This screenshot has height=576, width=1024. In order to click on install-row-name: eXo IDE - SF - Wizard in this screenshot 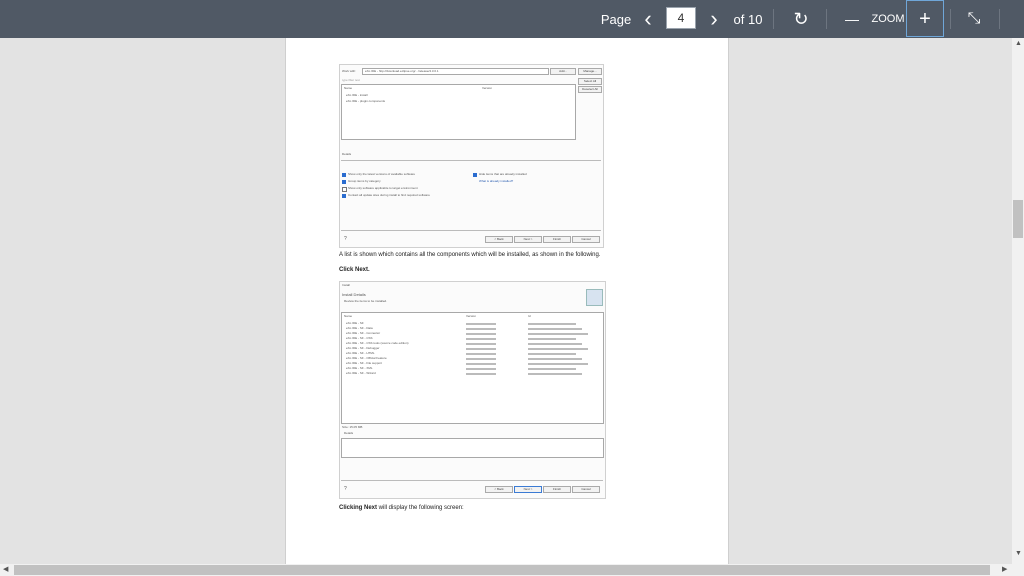, I will do `click(361, 373)`.